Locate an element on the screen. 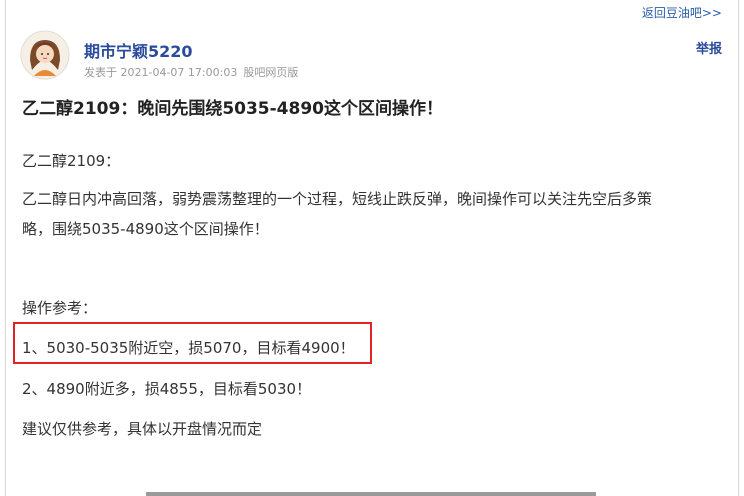 This screenshot has width=744, height=496. back-to-board-link: 返回豆油吧>> is located at coordinates (682, 12).